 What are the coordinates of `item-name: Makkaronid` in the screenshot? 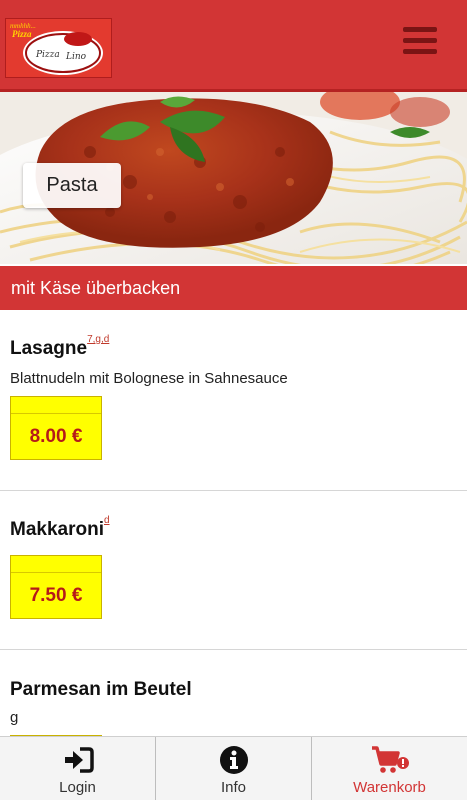 It's located at (60, 527).